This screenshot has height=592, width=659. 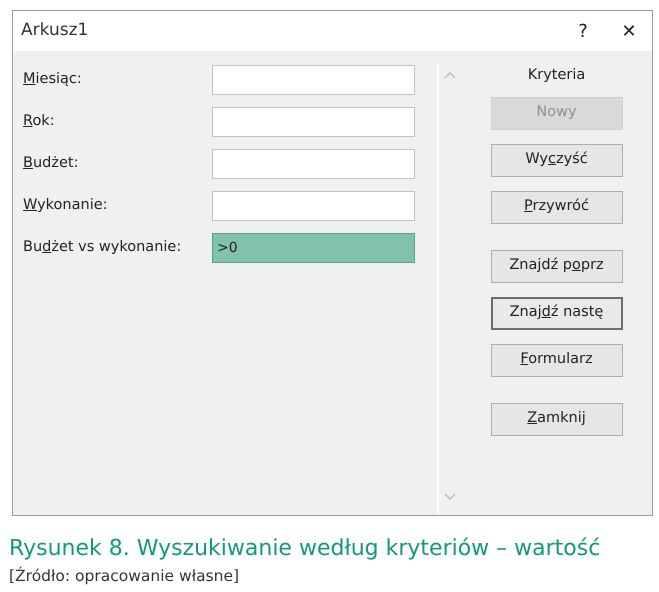 I want to click on dialog-button: Przywróć, so click(x=556, y=207).